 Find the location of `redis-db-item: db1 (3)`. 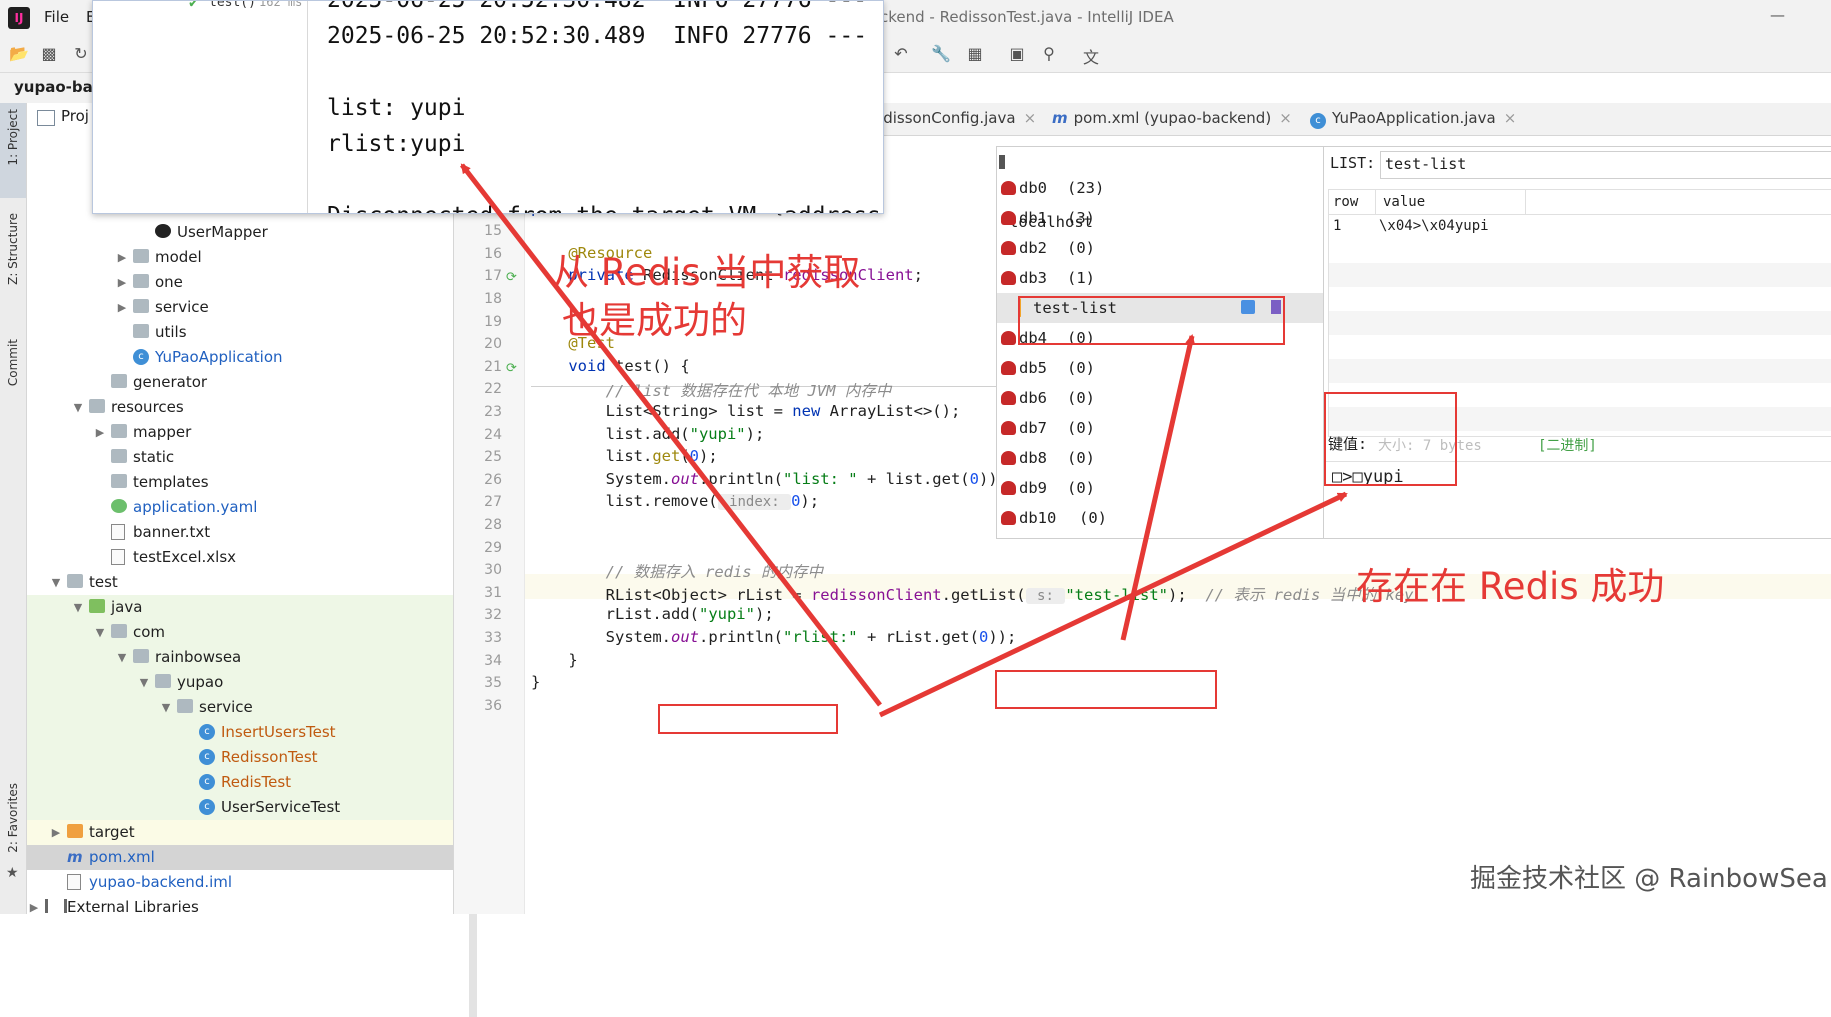

redis-db-item: db1 (3) is located at coordinates (1160, 218).